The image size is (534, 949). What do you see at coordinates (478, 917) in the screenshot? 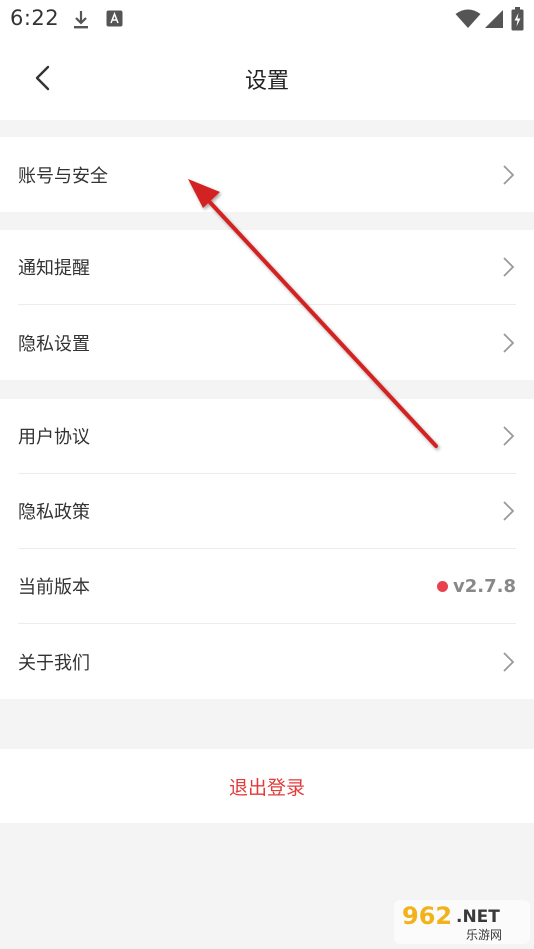
I see `watermark-net: .NET` at bounding box center [478, 917].